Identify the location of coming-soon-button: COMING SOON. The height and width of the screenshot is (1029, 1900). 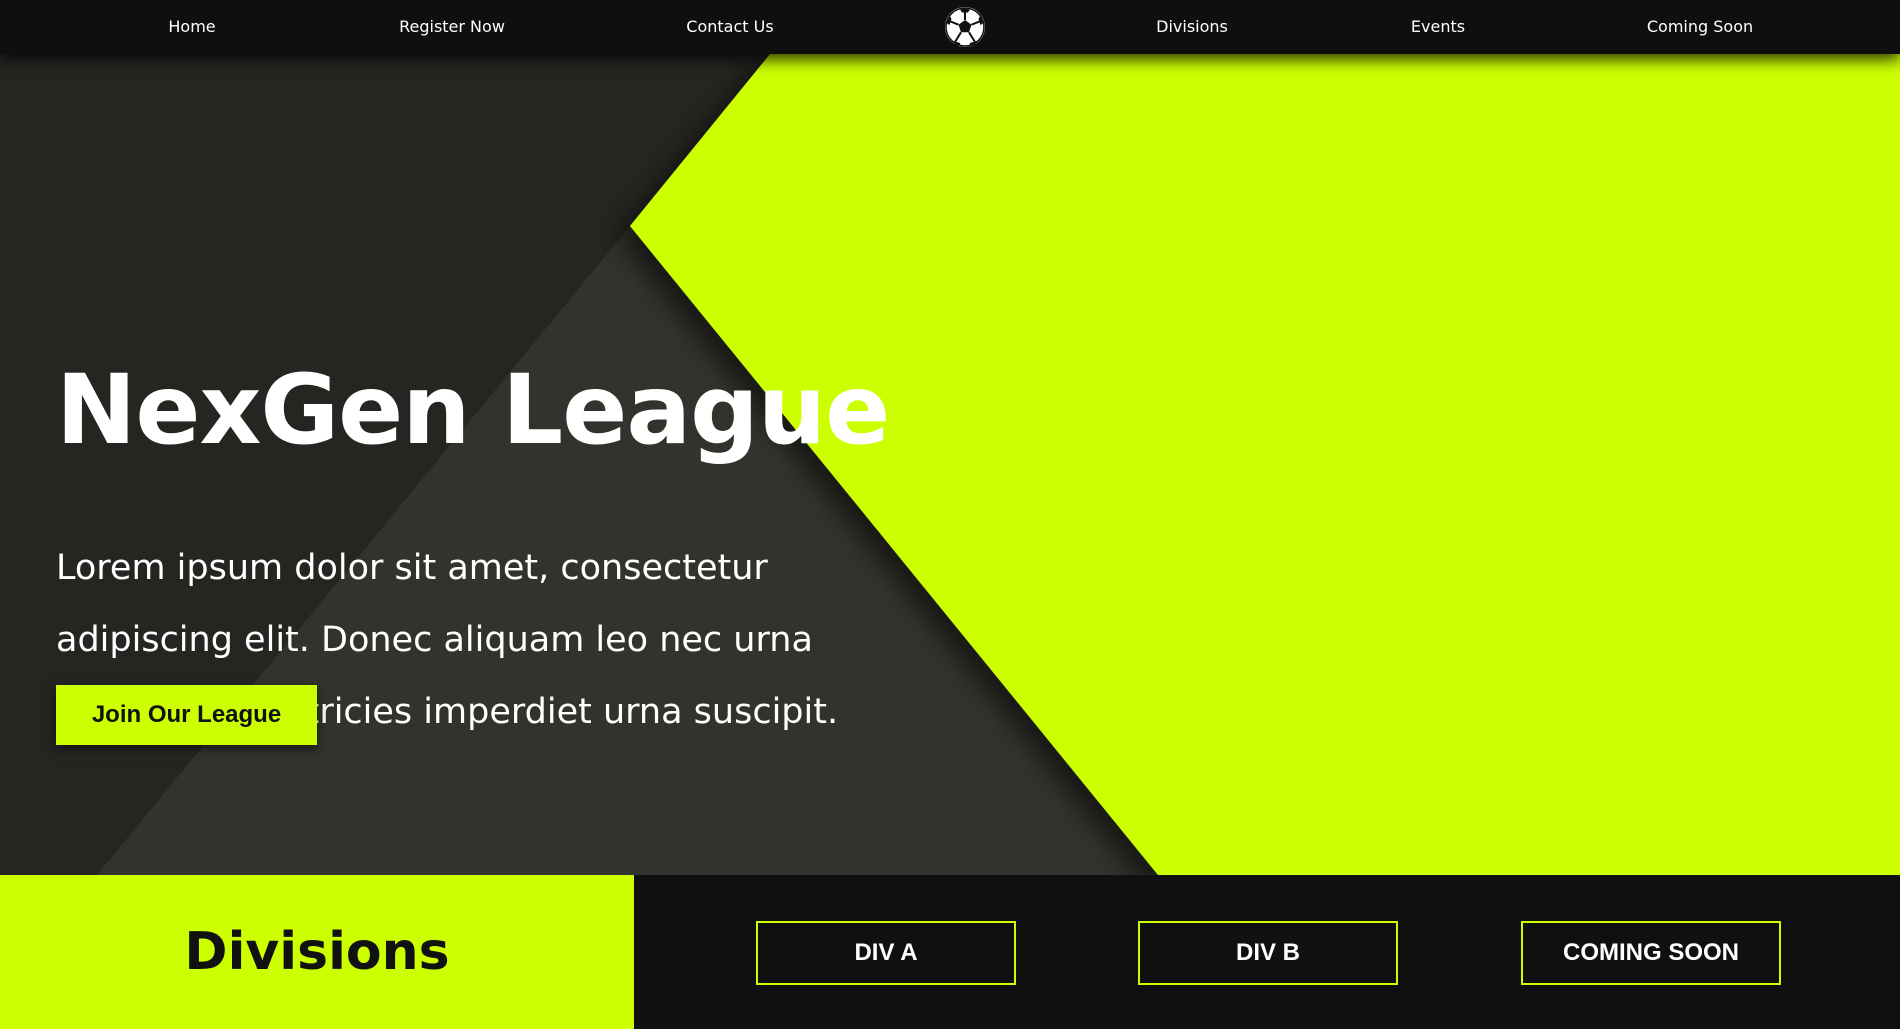
(1651, 953).